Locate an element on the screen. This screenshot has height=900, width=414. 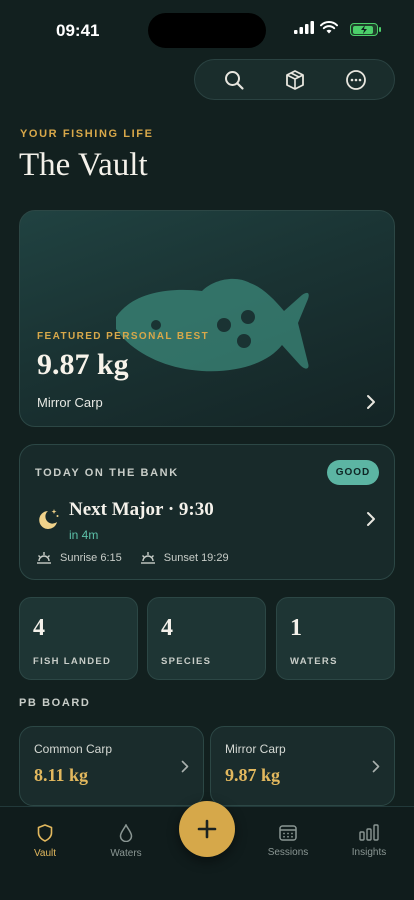
search-icon is located at coordinates (234, 80).